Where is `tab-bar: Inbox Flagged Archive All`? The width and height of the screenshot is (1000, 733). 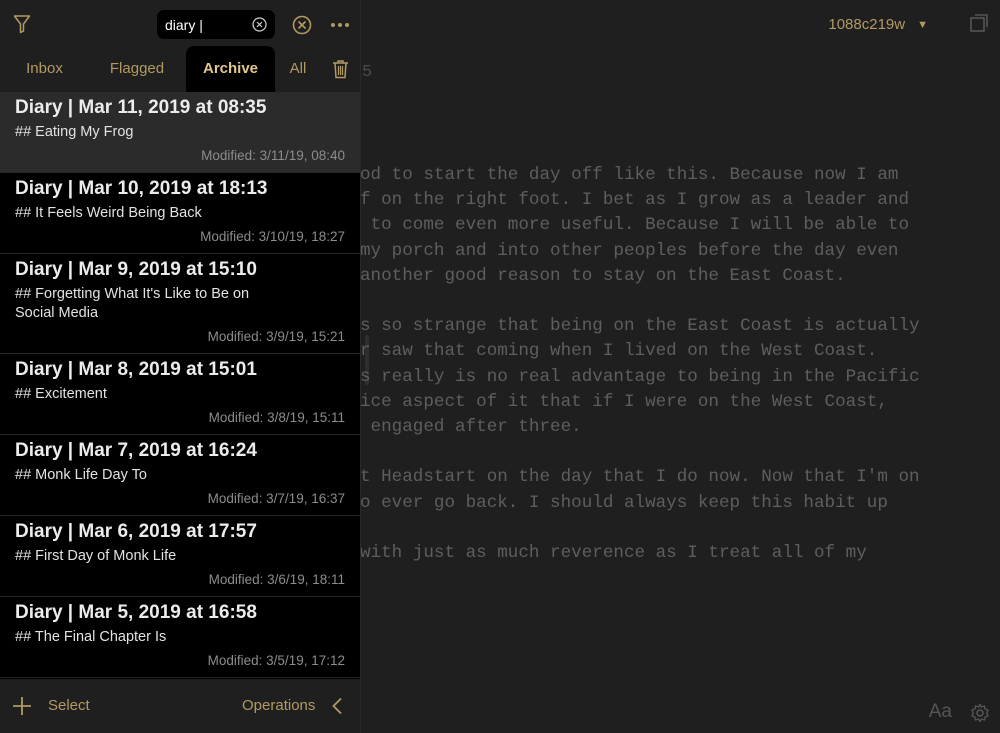 tab-bar: Inbox Flagged Archive All is located at coordinates (180, 69).